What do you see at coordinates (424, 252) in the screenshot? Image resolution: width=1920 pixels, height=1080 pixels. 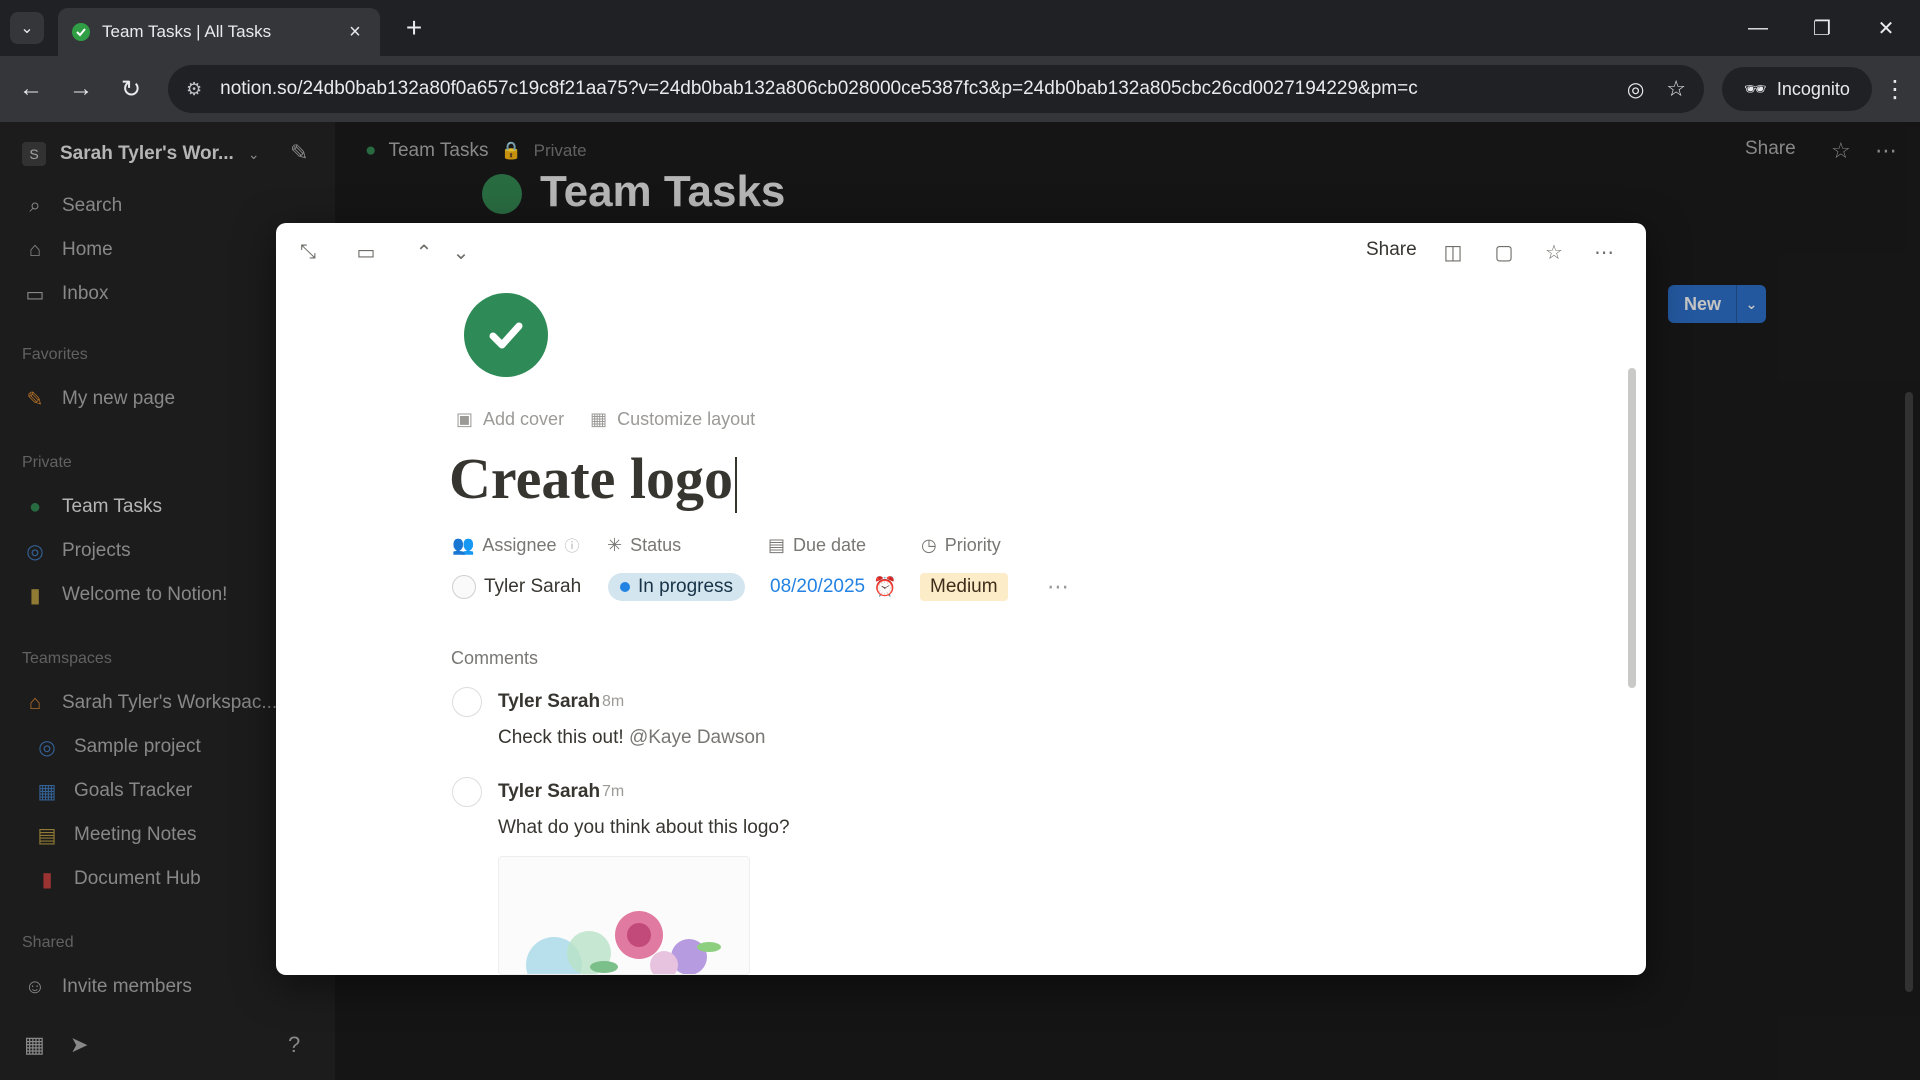 I see `chevron-up-icon: ⌃` at bounding box center [424, 252].